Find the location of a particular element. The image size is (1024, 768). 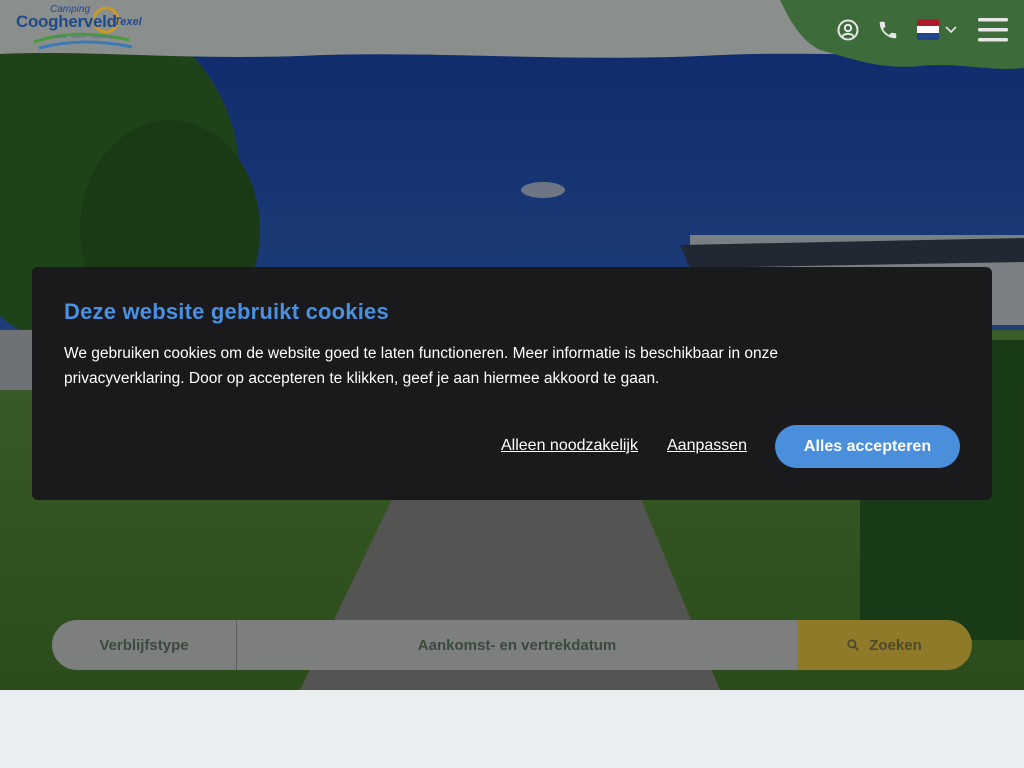

search-button-label: Zoeken is located at coordinates (895, 645).